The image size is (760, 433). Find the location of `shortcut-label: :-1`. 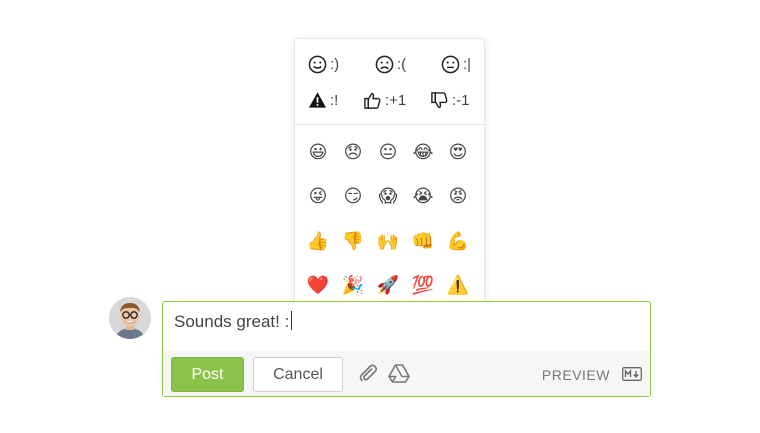

shortcut-label: :-1 is located at coordinates (461, 100).